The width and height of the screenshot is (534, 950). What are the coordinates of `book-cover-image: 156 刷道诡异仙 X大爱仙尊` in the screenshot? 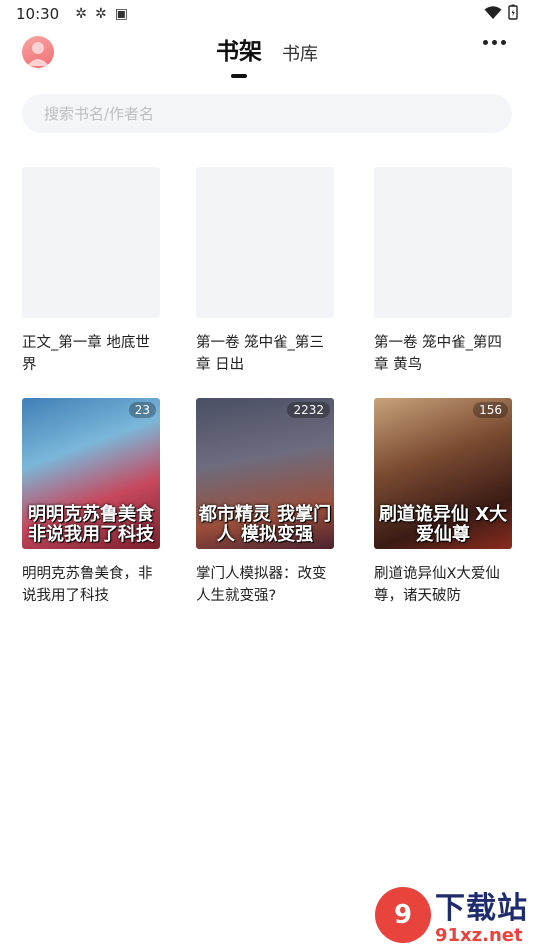 It's located at (443, 473).